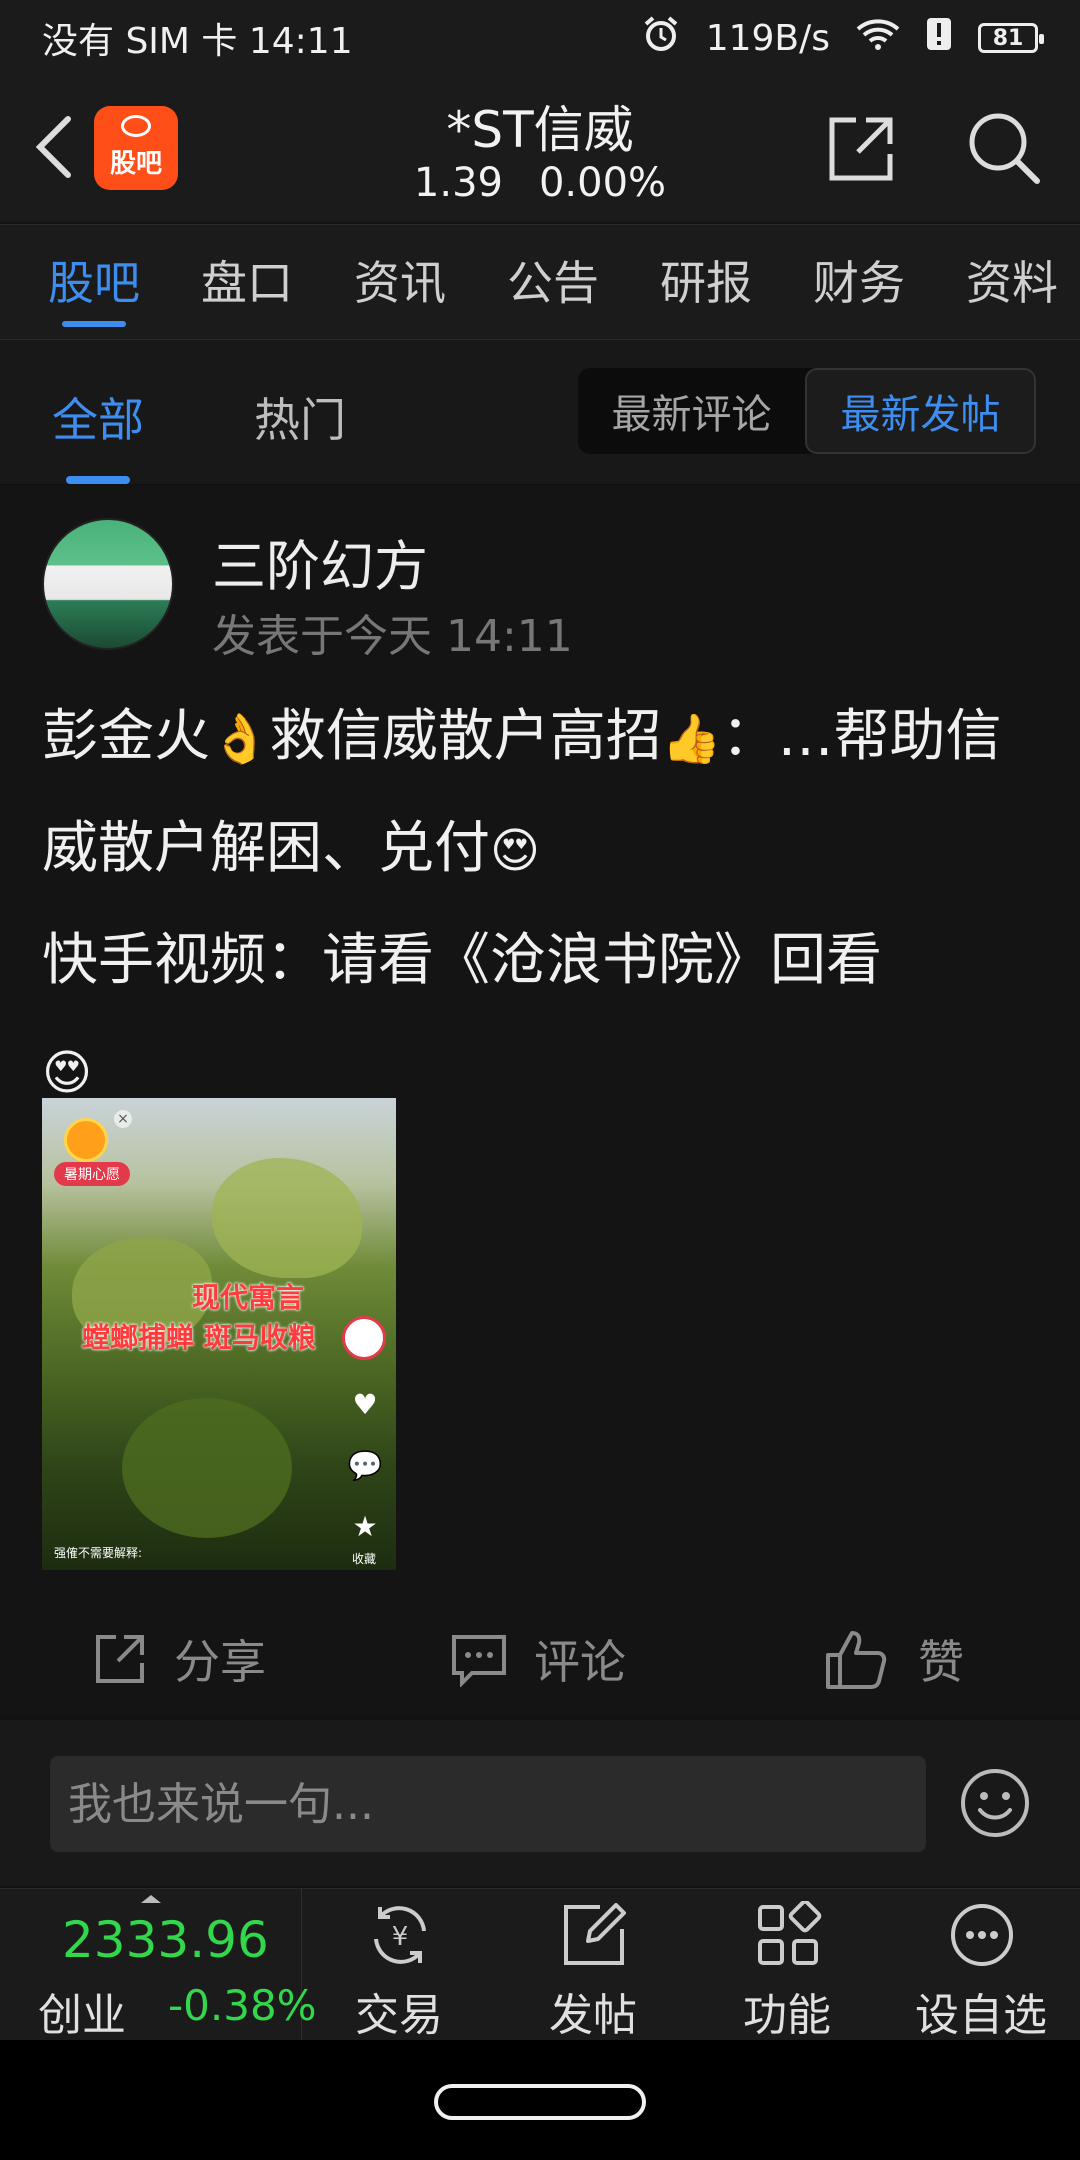 This screenshot has width=1080, height=2160. Describe the element at coordinates (691, 739) in the screenshot. I see `thumbs-up-emoji-icon: 👍` at that location.